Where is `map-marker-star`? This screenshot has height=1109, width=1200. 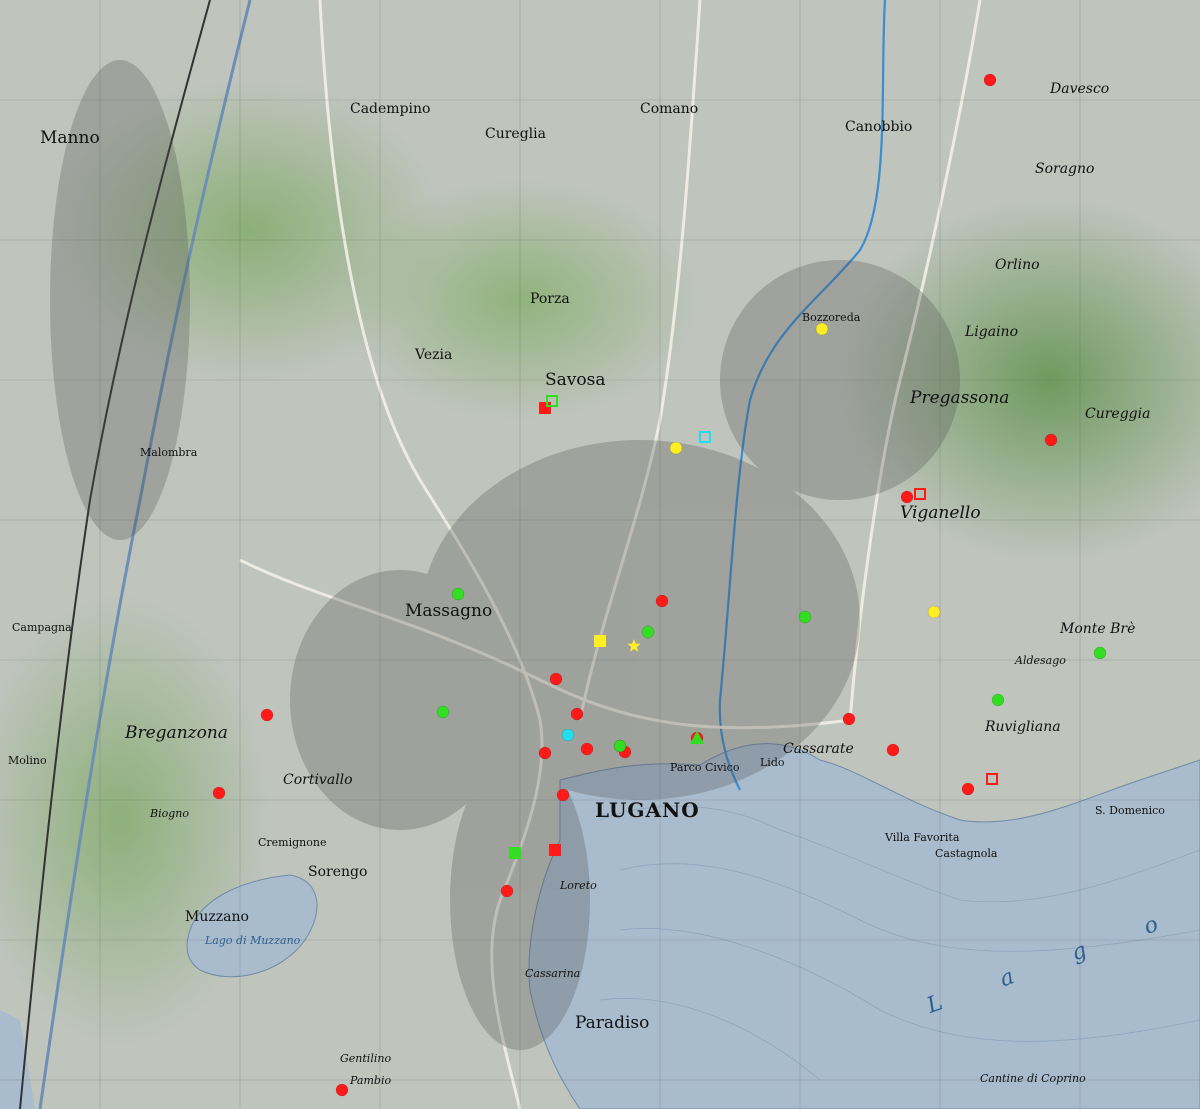 map-marker-star is located at coordinates (634, 645).